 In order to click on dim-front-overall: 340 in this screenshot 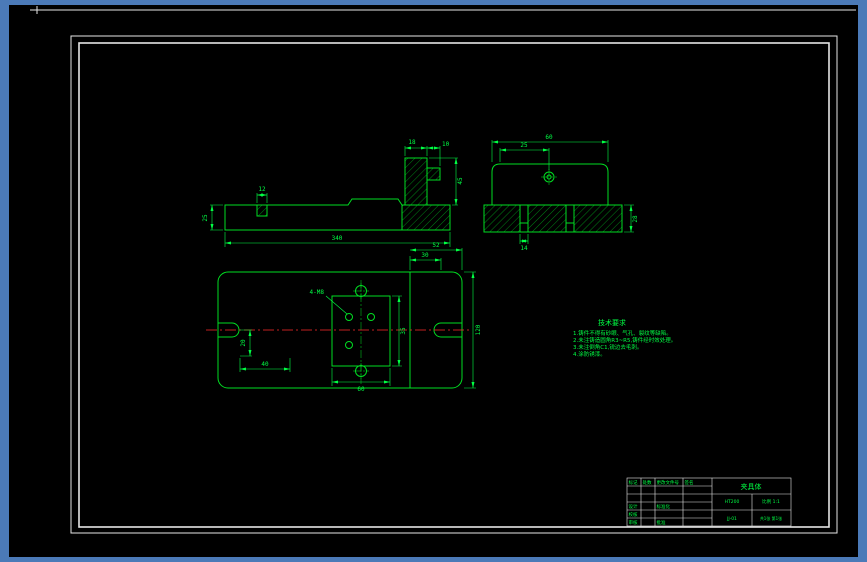, I will do `click(337, 238)`.